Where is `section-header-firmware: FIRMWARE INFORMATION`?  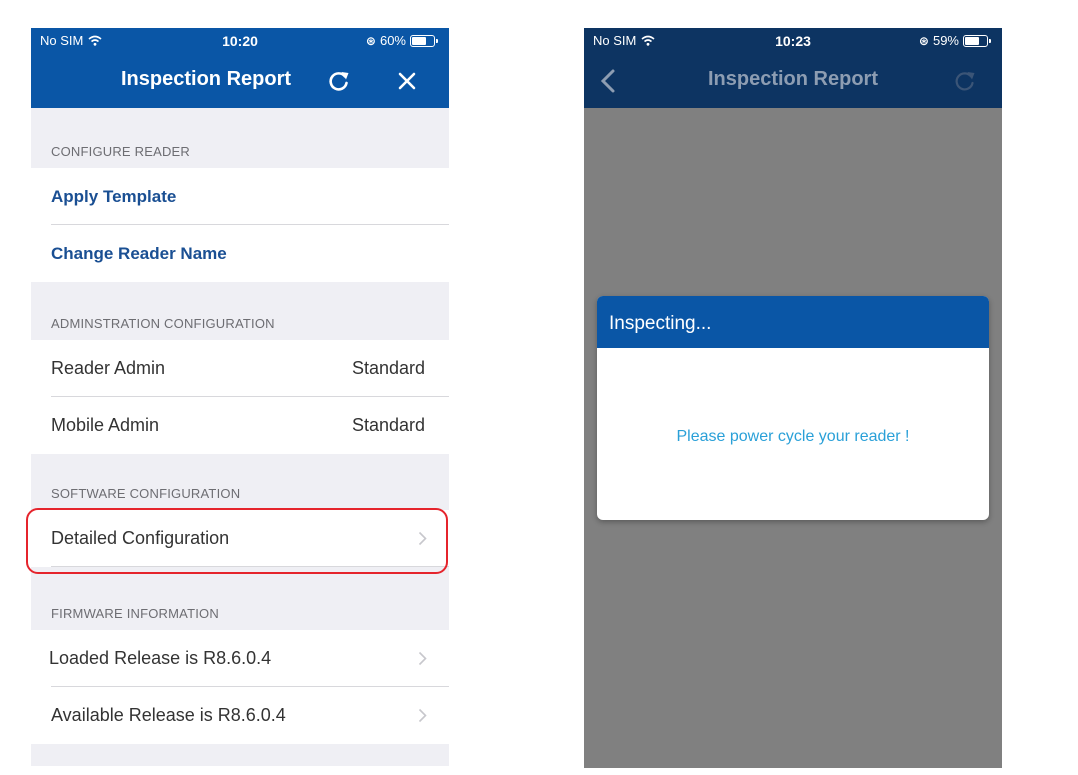 section-header-firmware: FIRMWARE INFORMATION is located at coordinates (135, 613).